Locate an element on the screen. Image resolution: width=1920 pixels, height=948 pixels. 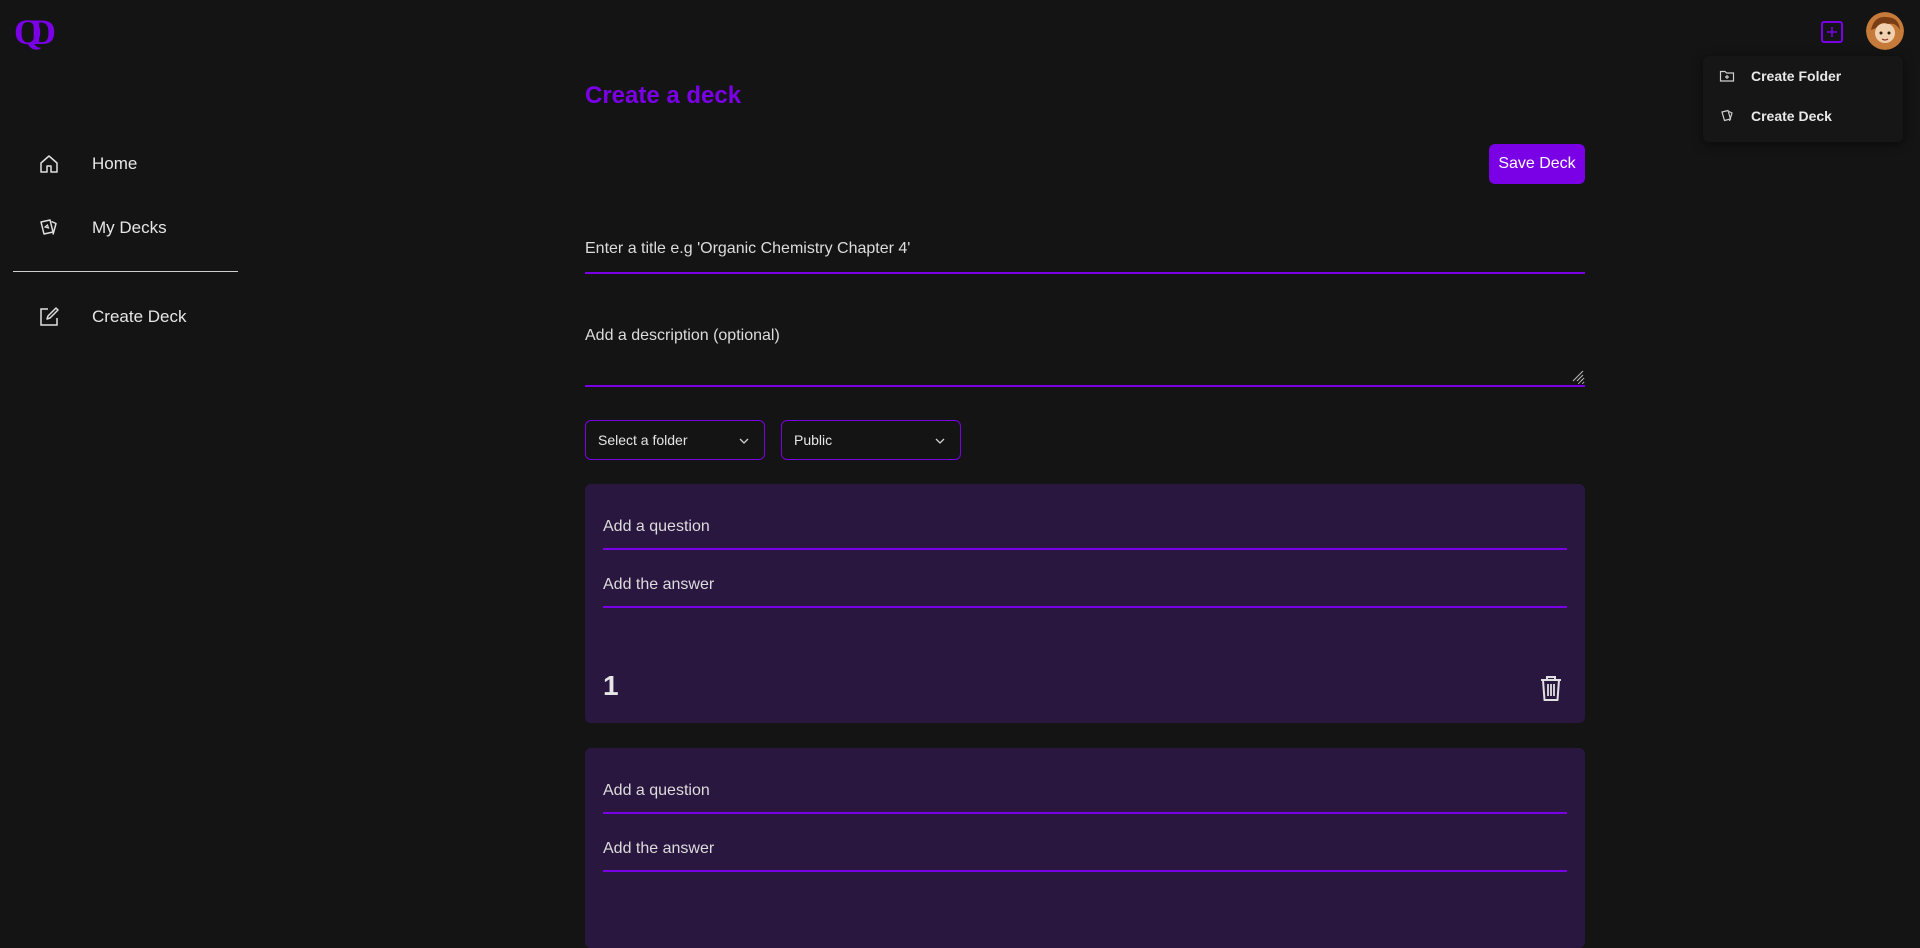
card-number: 1 is located at coordinates (611, 685).